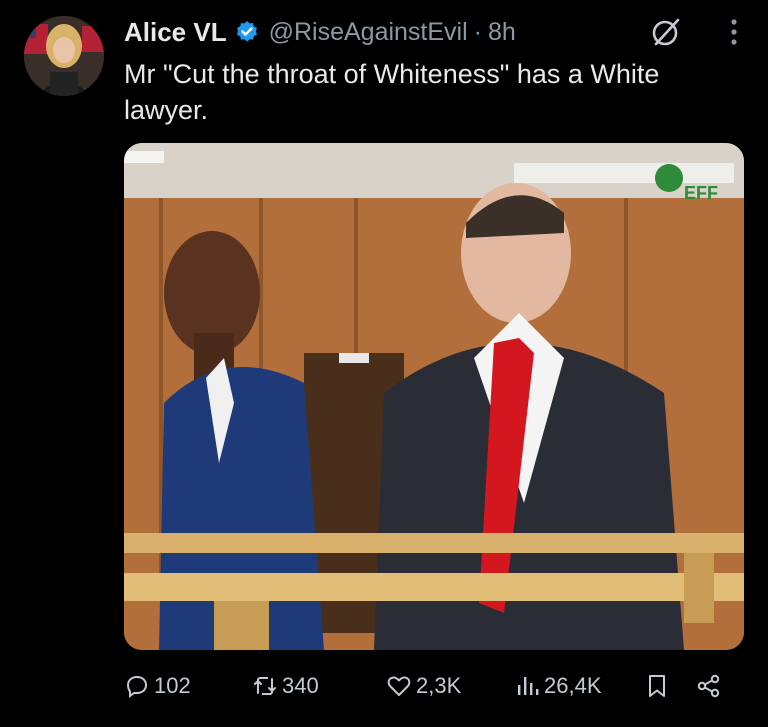 This screenshot has height=727, width=768. I want to click on reply-button: 102, so click(157, 686).